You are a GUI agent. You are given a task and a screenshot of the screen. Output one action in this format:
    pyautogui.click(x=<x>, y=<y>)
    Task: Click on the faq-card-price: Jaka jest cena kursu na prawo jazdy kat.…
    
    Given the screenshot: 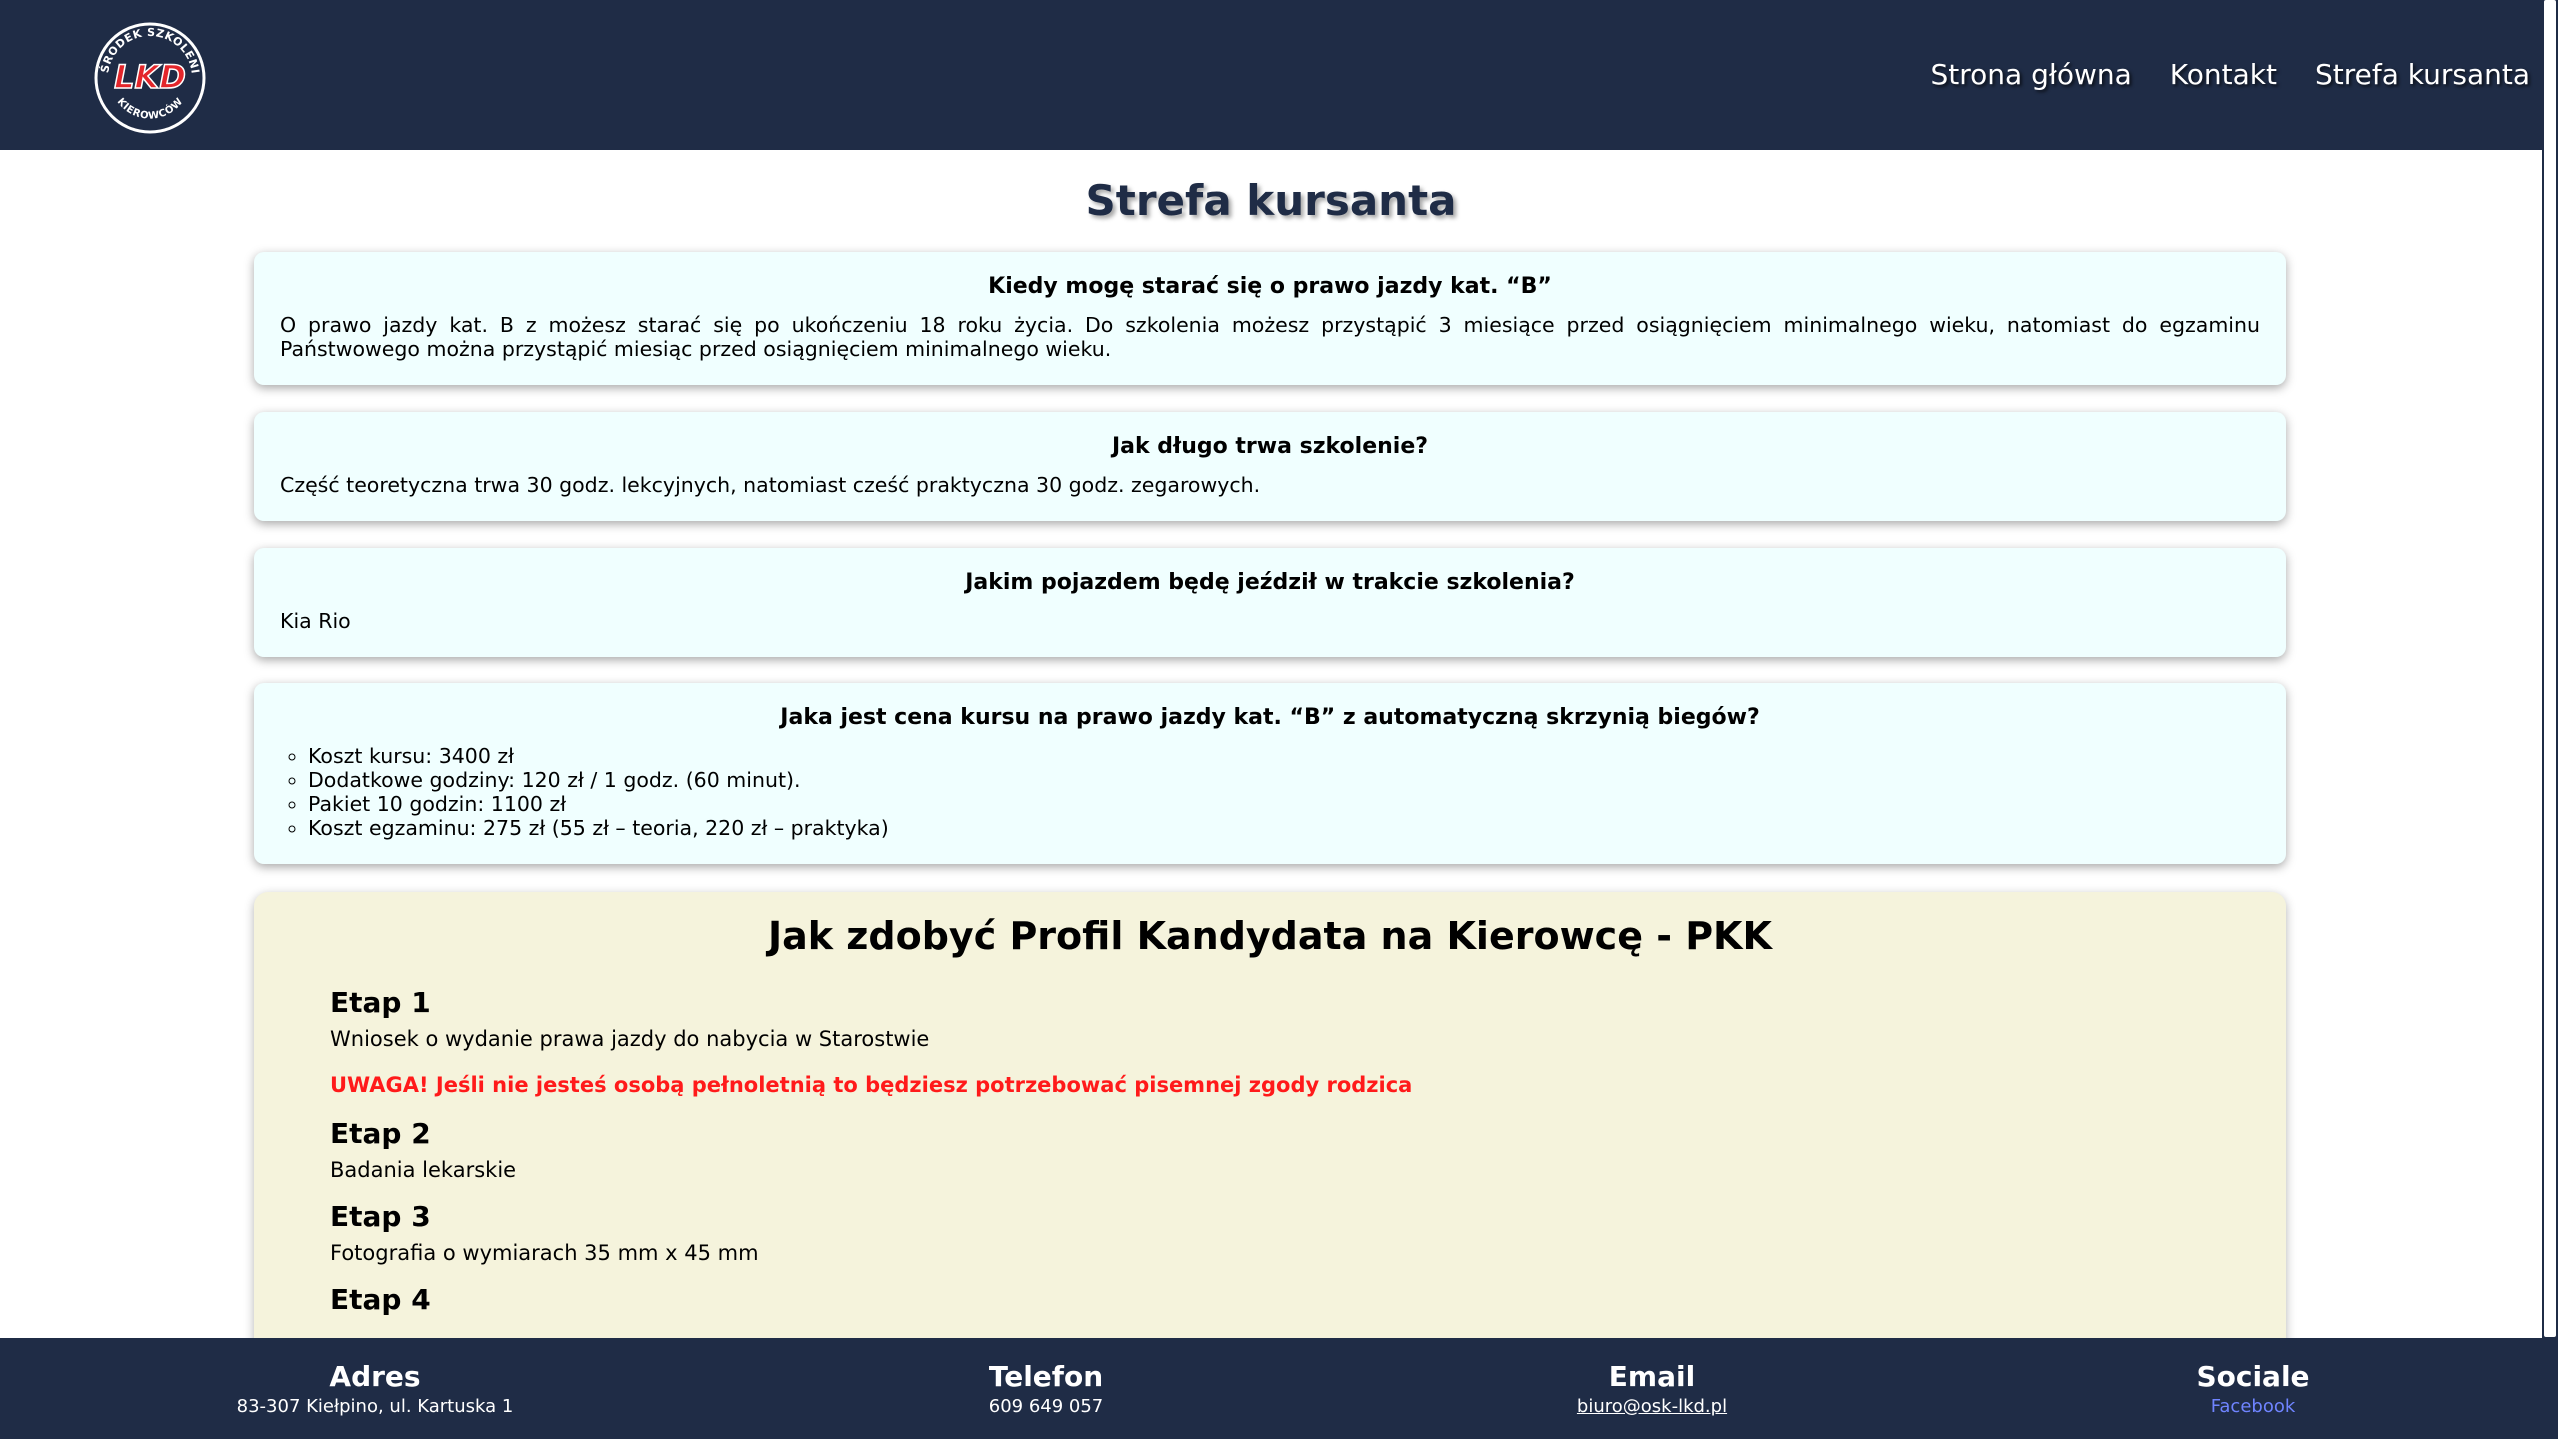 What is the action you would take?
    pyautogui.click(x=1270, y=773)
    